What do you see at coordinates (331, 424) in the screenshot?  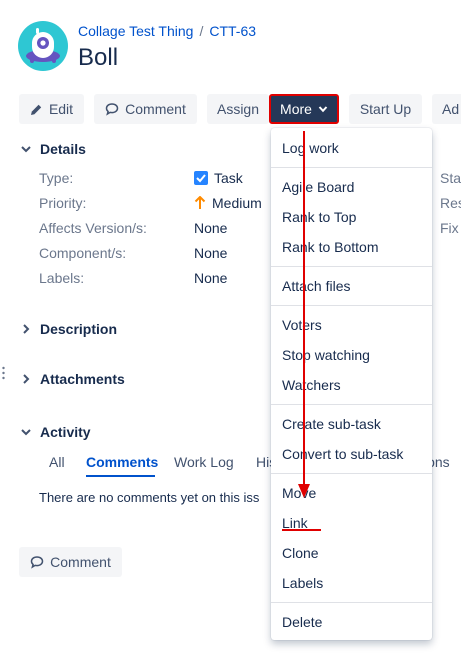 I see `menu-item-create-sub-task: Create sub-task` at bounding box center [331, 424].